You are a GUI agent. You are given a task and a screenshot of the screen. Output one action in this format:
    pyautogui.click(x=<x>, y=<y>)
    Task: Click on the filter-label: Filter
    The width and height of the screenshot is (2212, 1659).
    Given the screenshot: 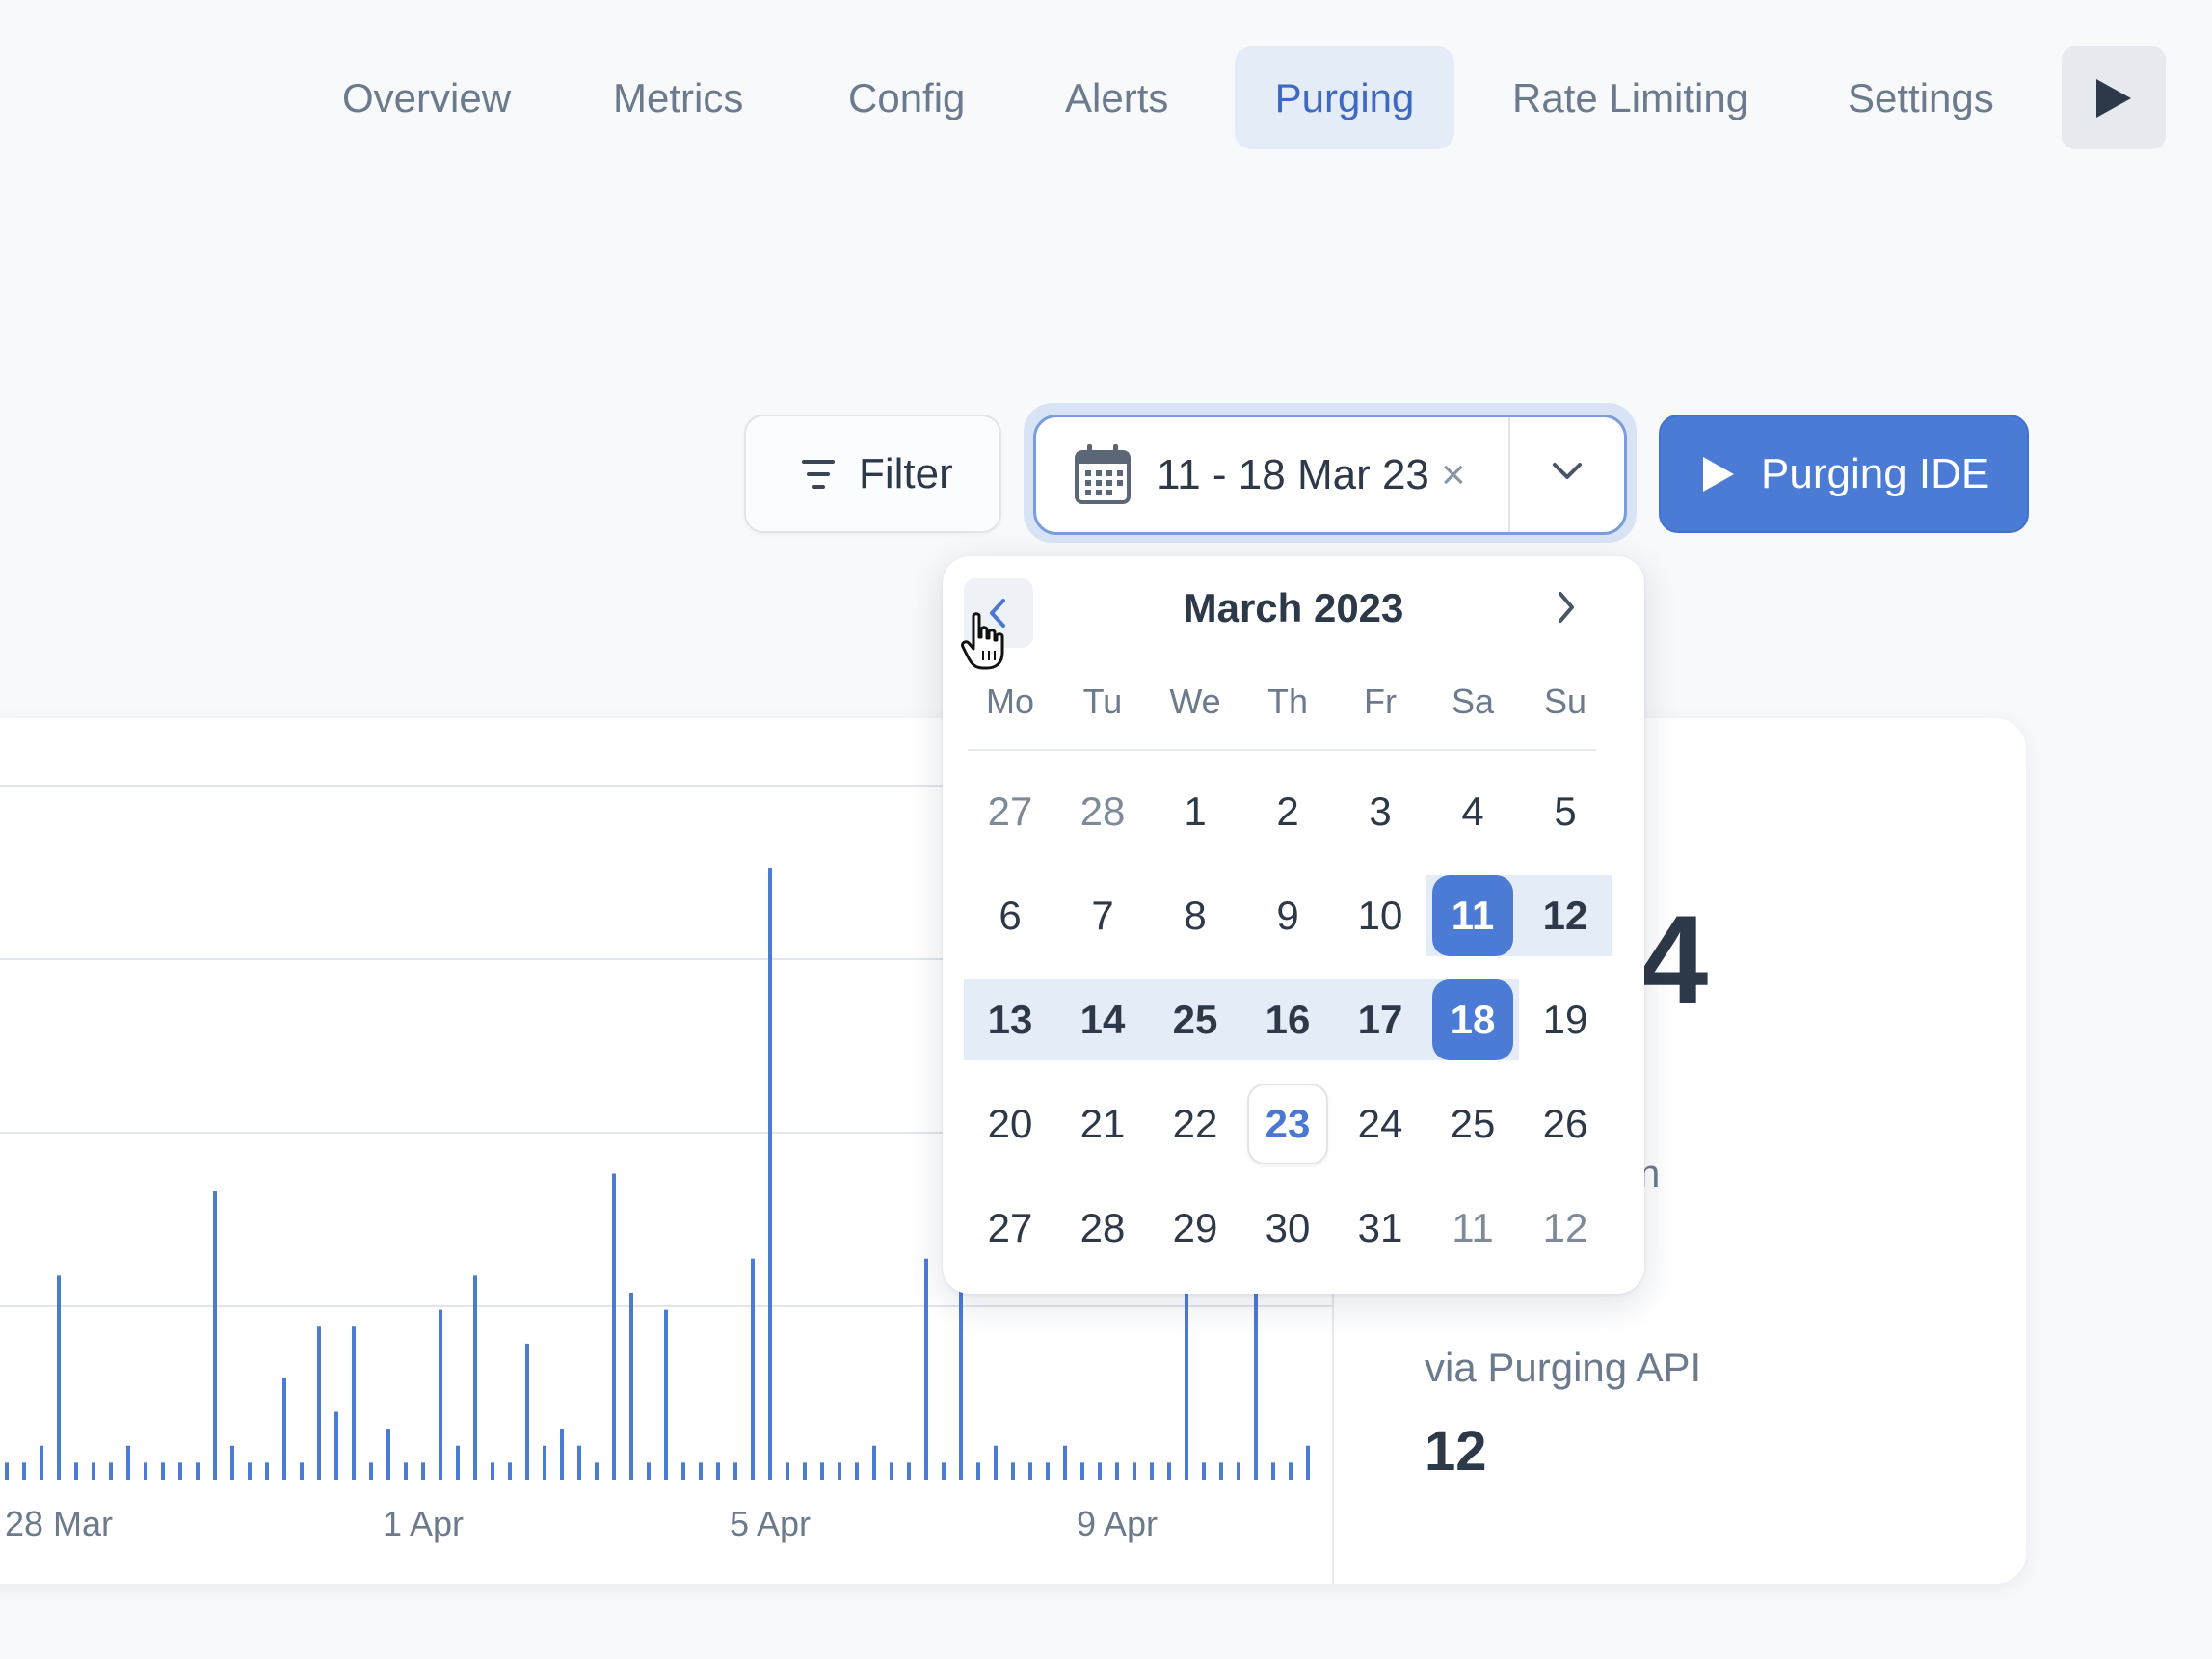 What is the action you would take?
    pyautogui.click(x=906, y=473)
    